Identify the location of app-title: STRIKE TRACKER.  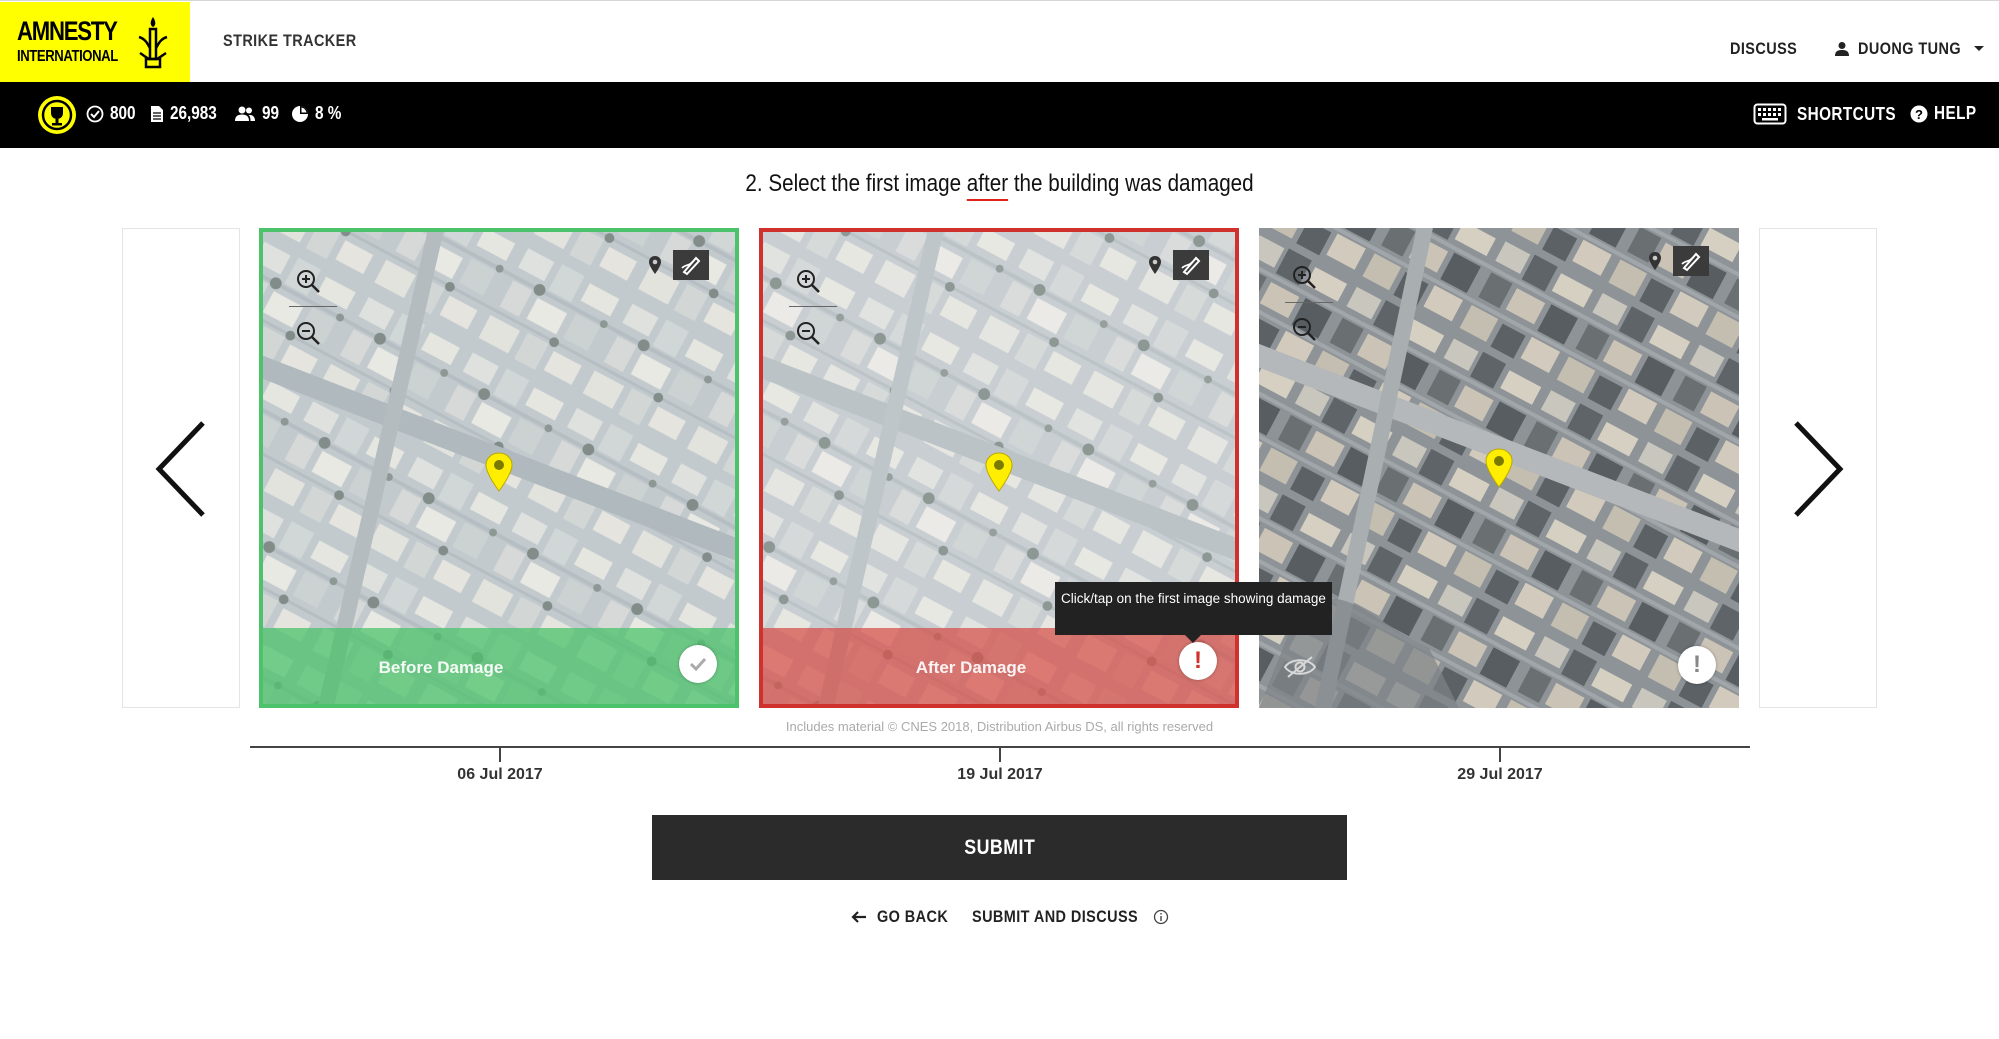
(290, 41).